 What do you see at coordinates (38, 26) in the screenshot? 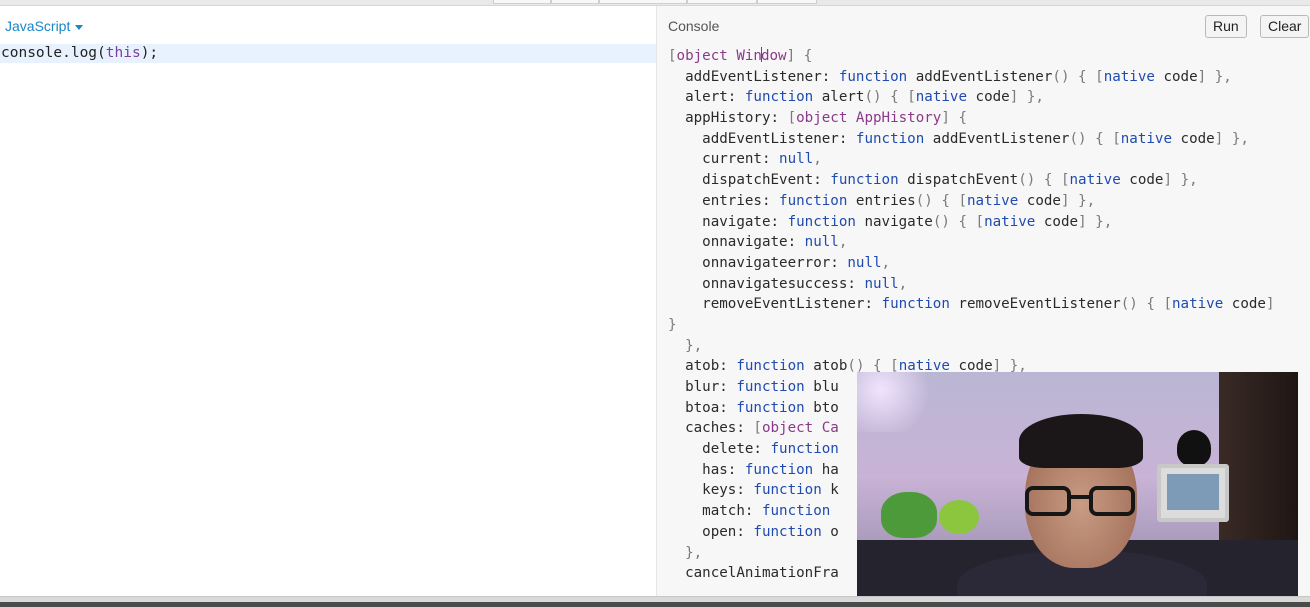
I see `language-label: JavaScript` at bounding box center [38, 26].